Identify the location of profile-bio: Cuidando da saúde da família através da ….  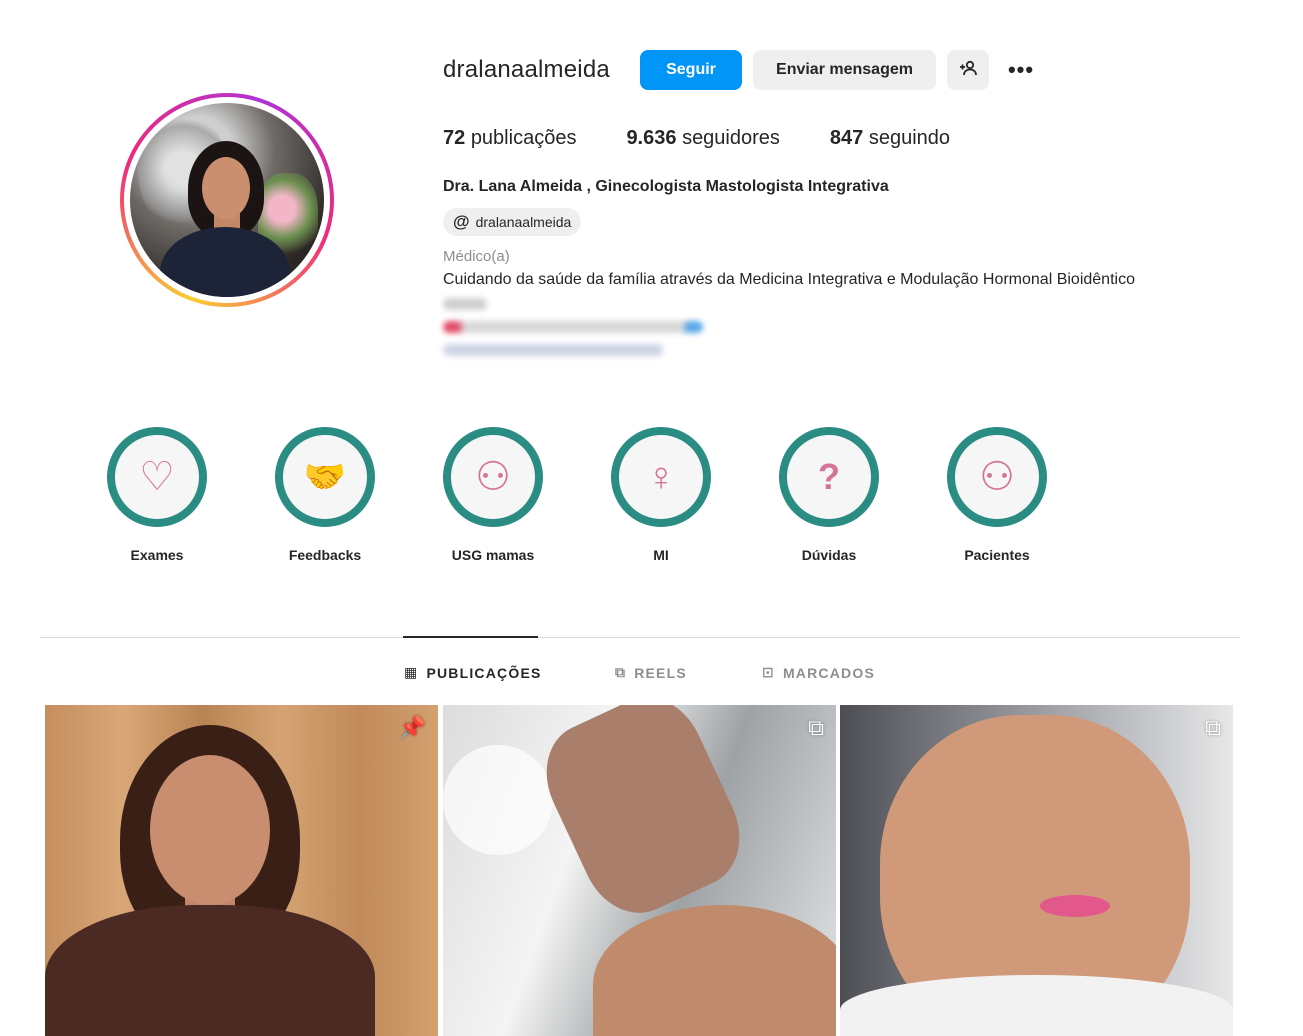
(789, 279).